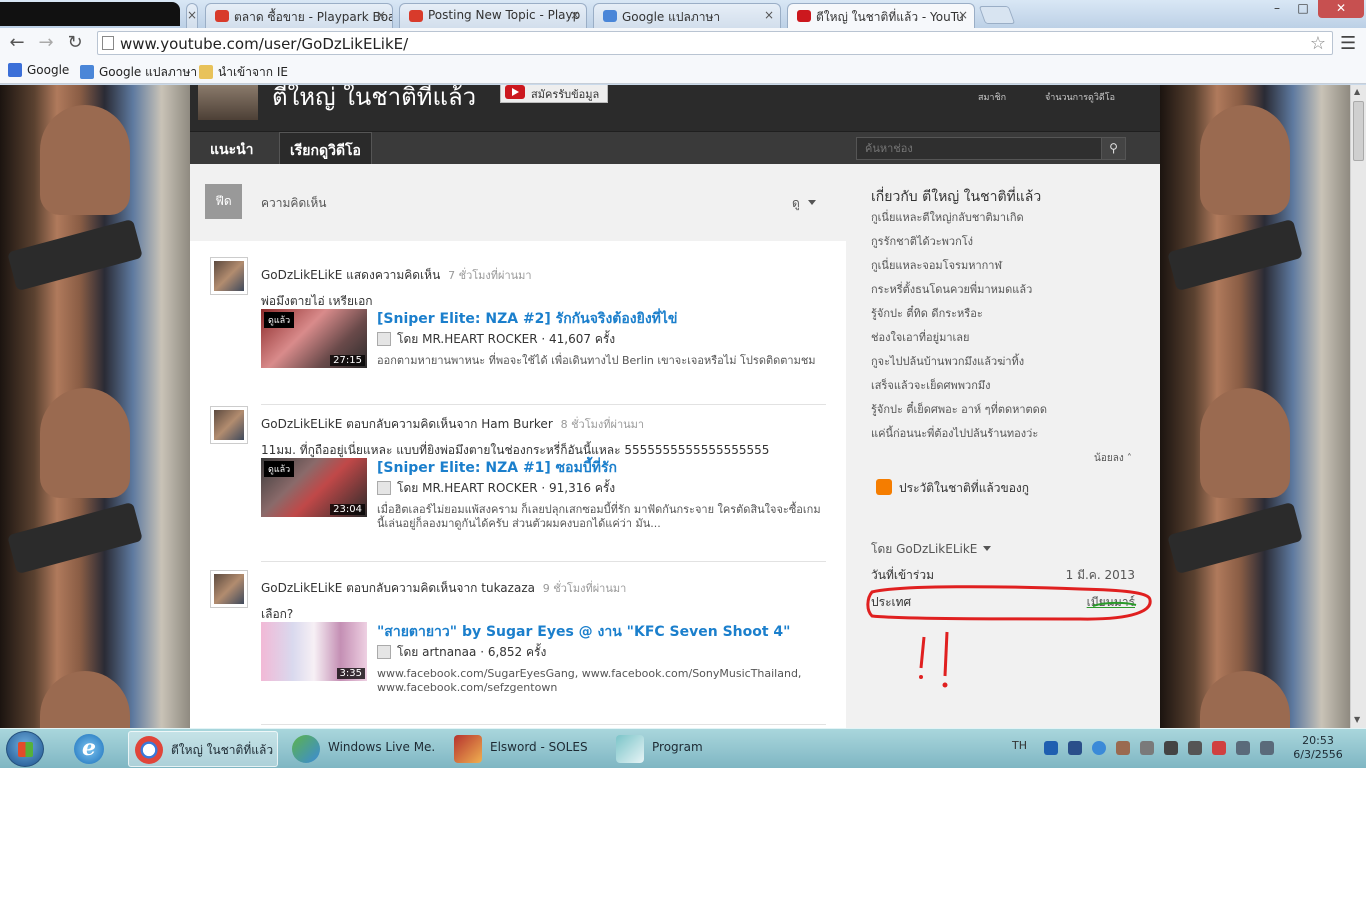 This screenshot has width=1366, height=910. Describe the element at coordinates (294, 203) in the screenshot. I see `feed-filter-label: ความคิดเห็น` at that location.